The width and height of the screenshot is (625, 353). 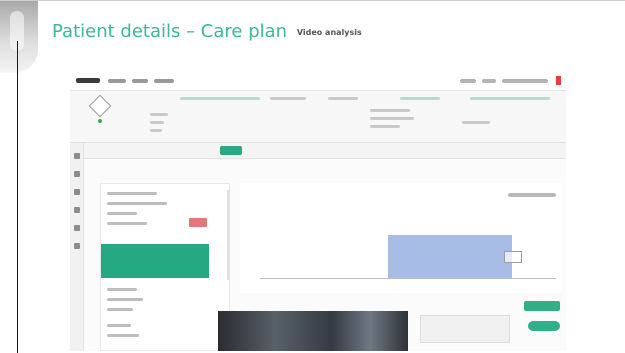 I want to click on chart-axis, so click(x=408, y=278).